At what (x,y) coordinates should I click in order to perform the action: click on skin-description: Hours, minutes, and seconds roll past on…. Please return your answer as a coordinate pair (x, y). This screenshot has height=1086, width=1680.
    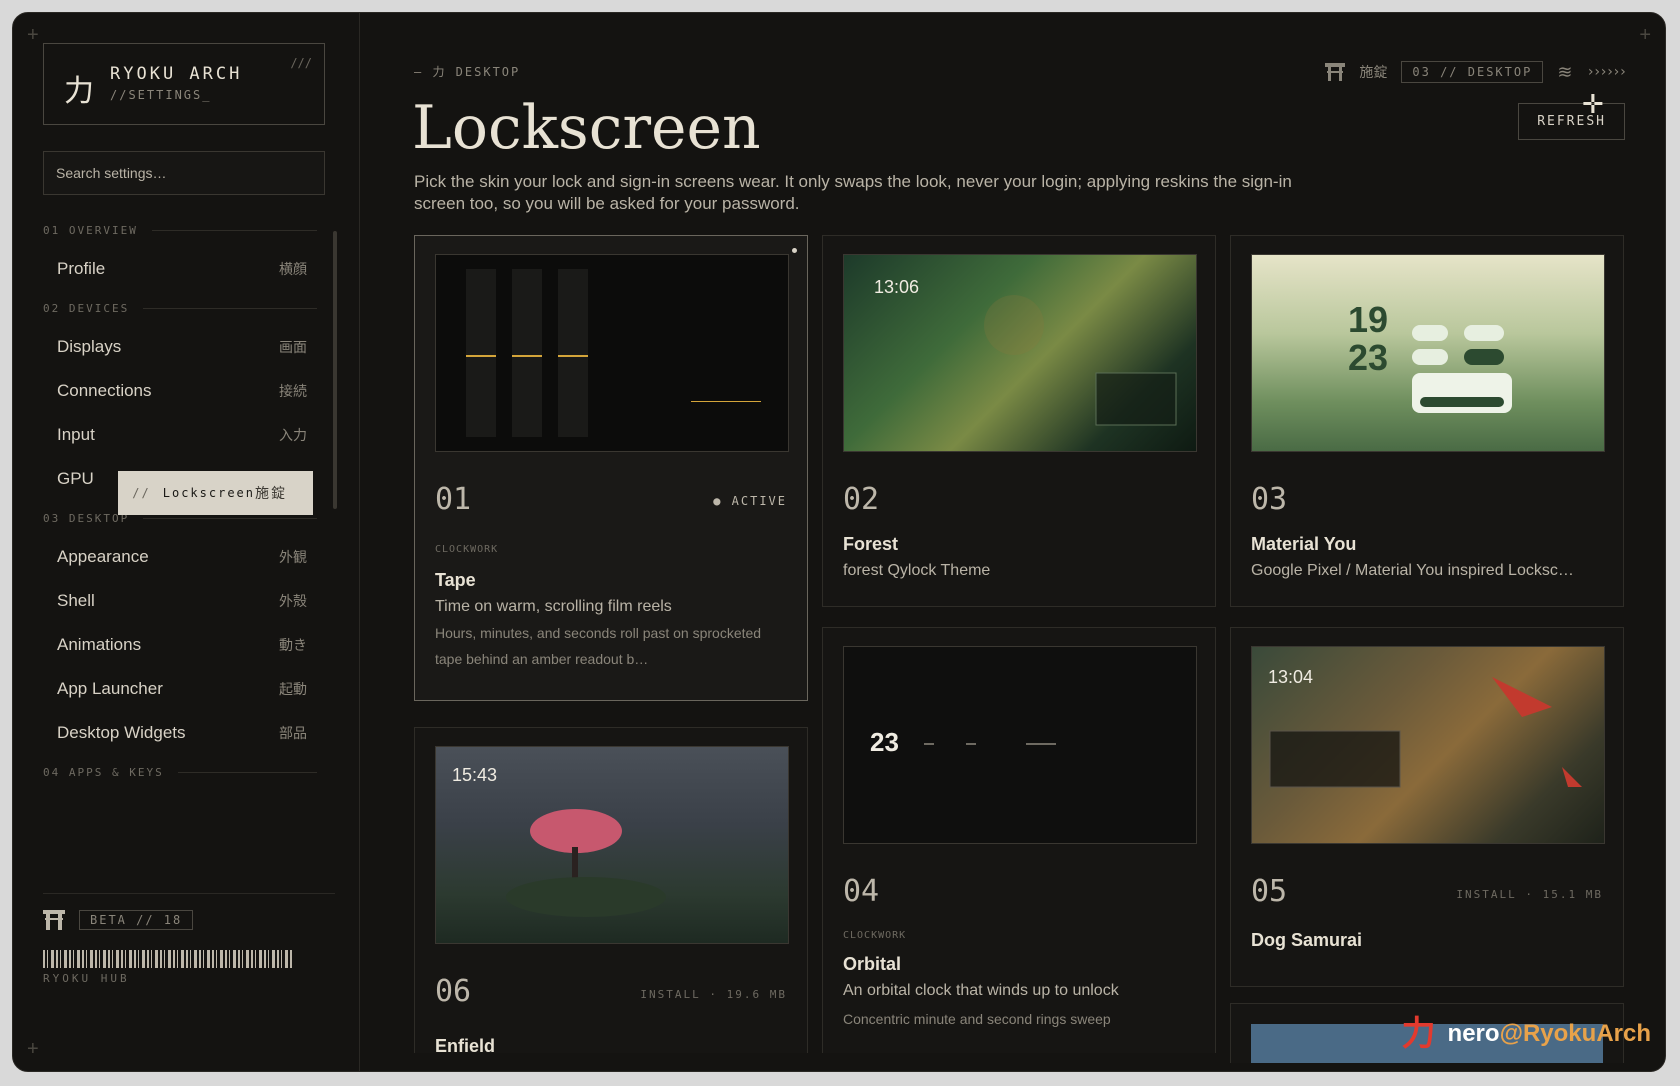
    Looking at the image, I should click on (598, 646).